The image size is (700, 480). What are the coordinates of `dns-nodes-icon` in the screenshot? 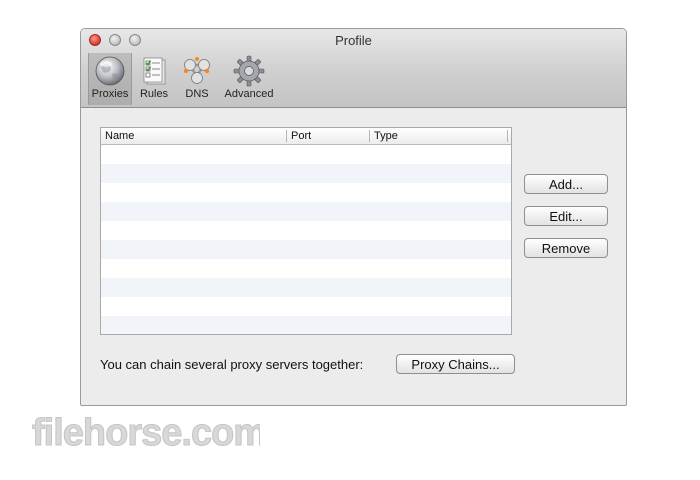 It's located at (196, 70).